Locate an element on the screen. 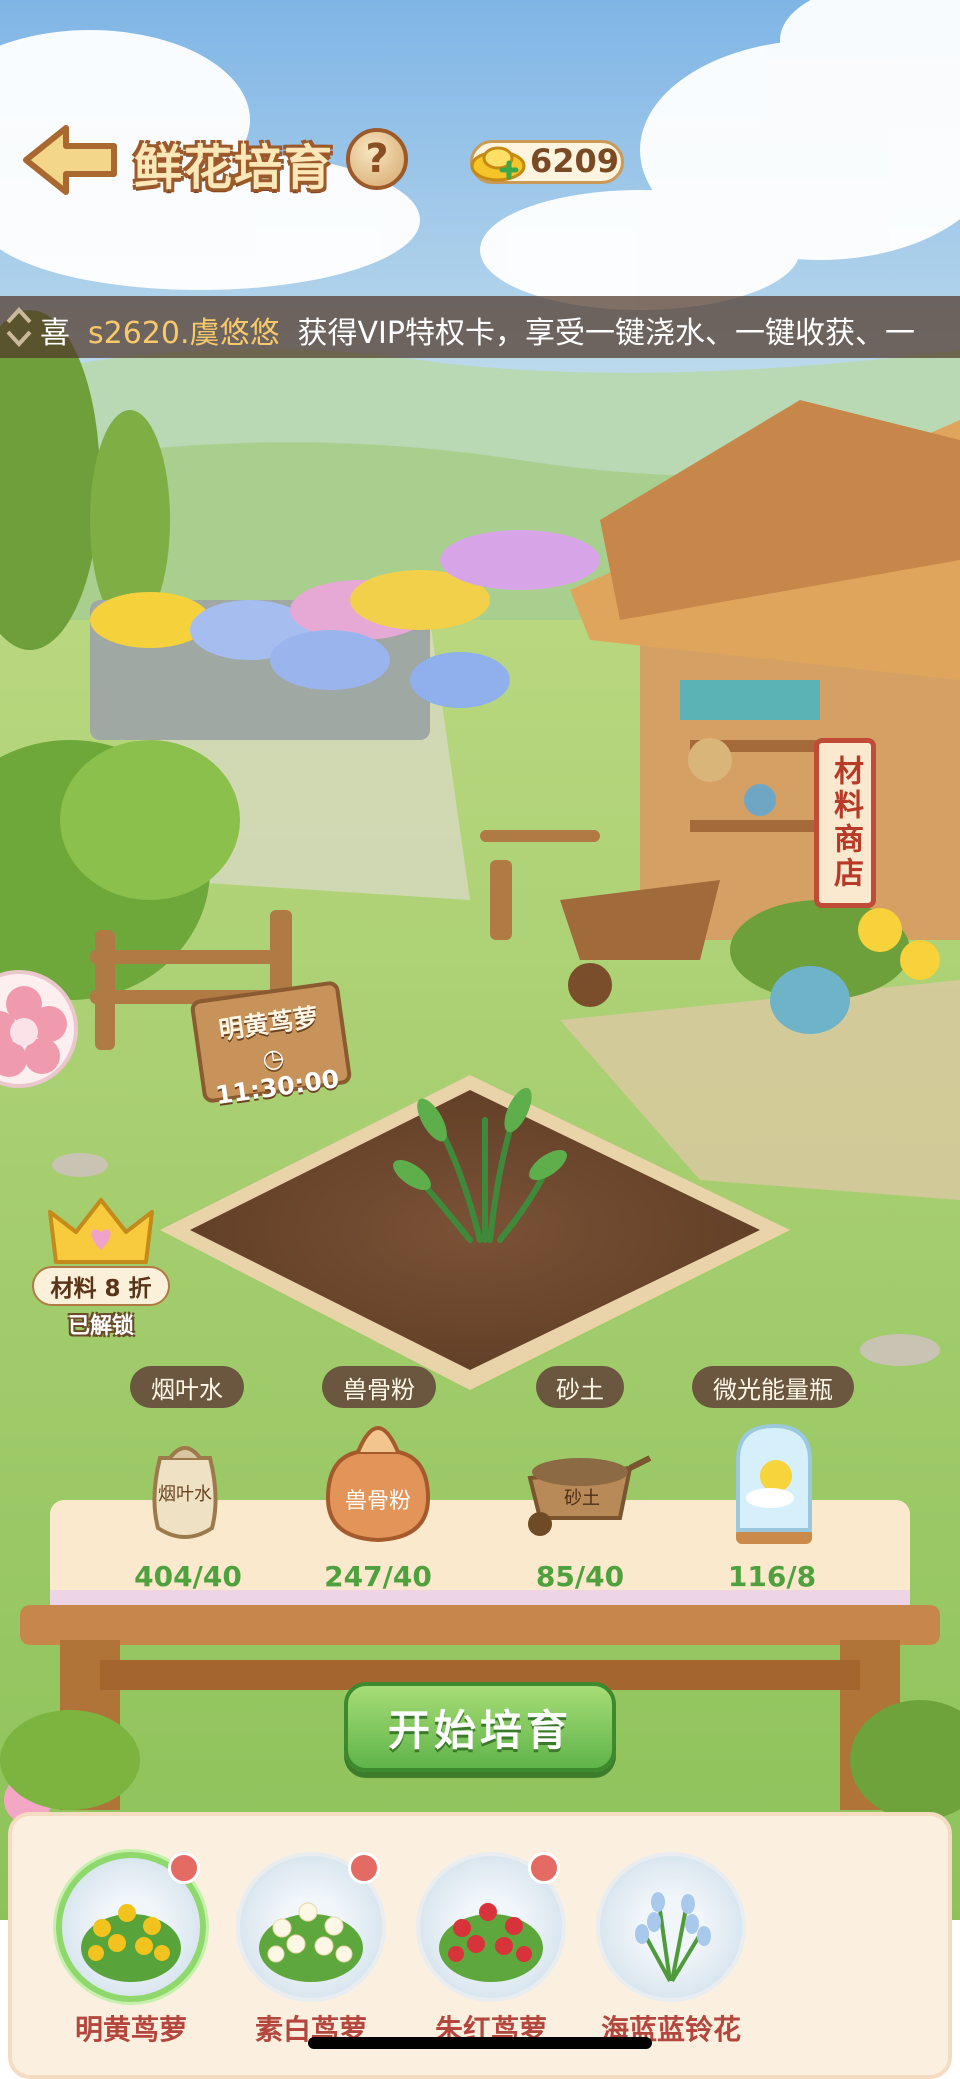 The image size is (960, 2079). scroll-arrows-icon is located at coordinates (19, 327).